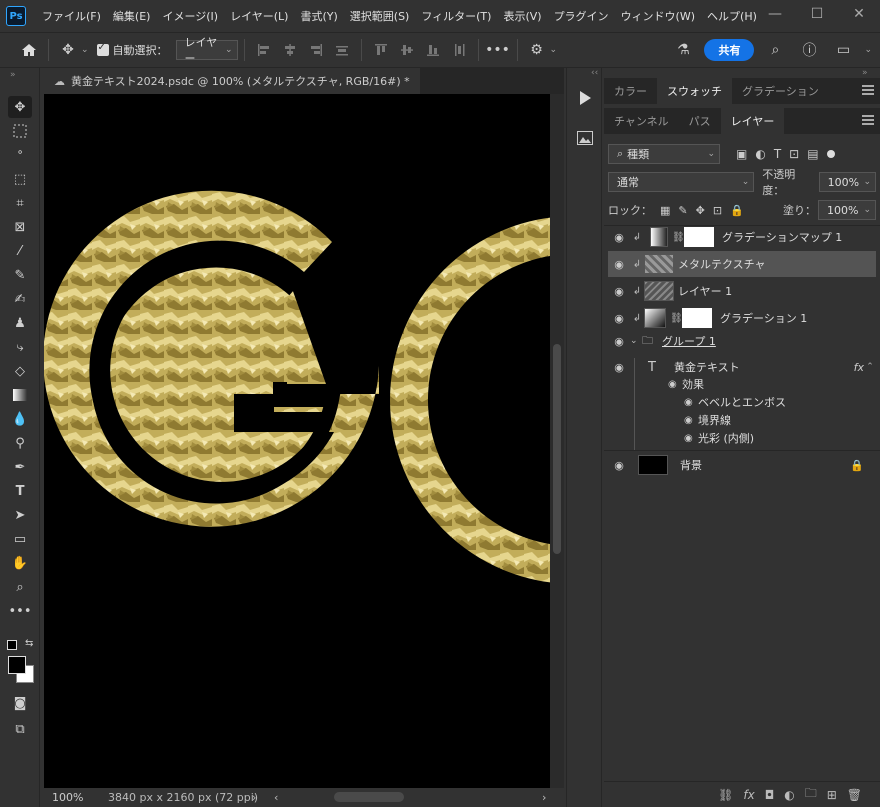 Image resolution: width=880 pixels, height=807 pixels. What do you see at coordinates (775, 14) in the screenshot?
I see `minimize-button: —` at bounding box center [775, 14].